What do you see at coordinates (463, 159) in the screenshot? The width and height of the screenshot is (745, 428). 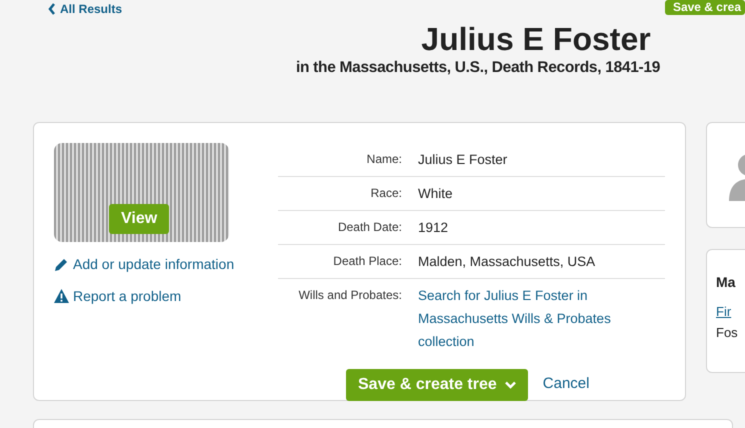 I see `field-value: Julius E Foster` at bounding box center [463, 159].